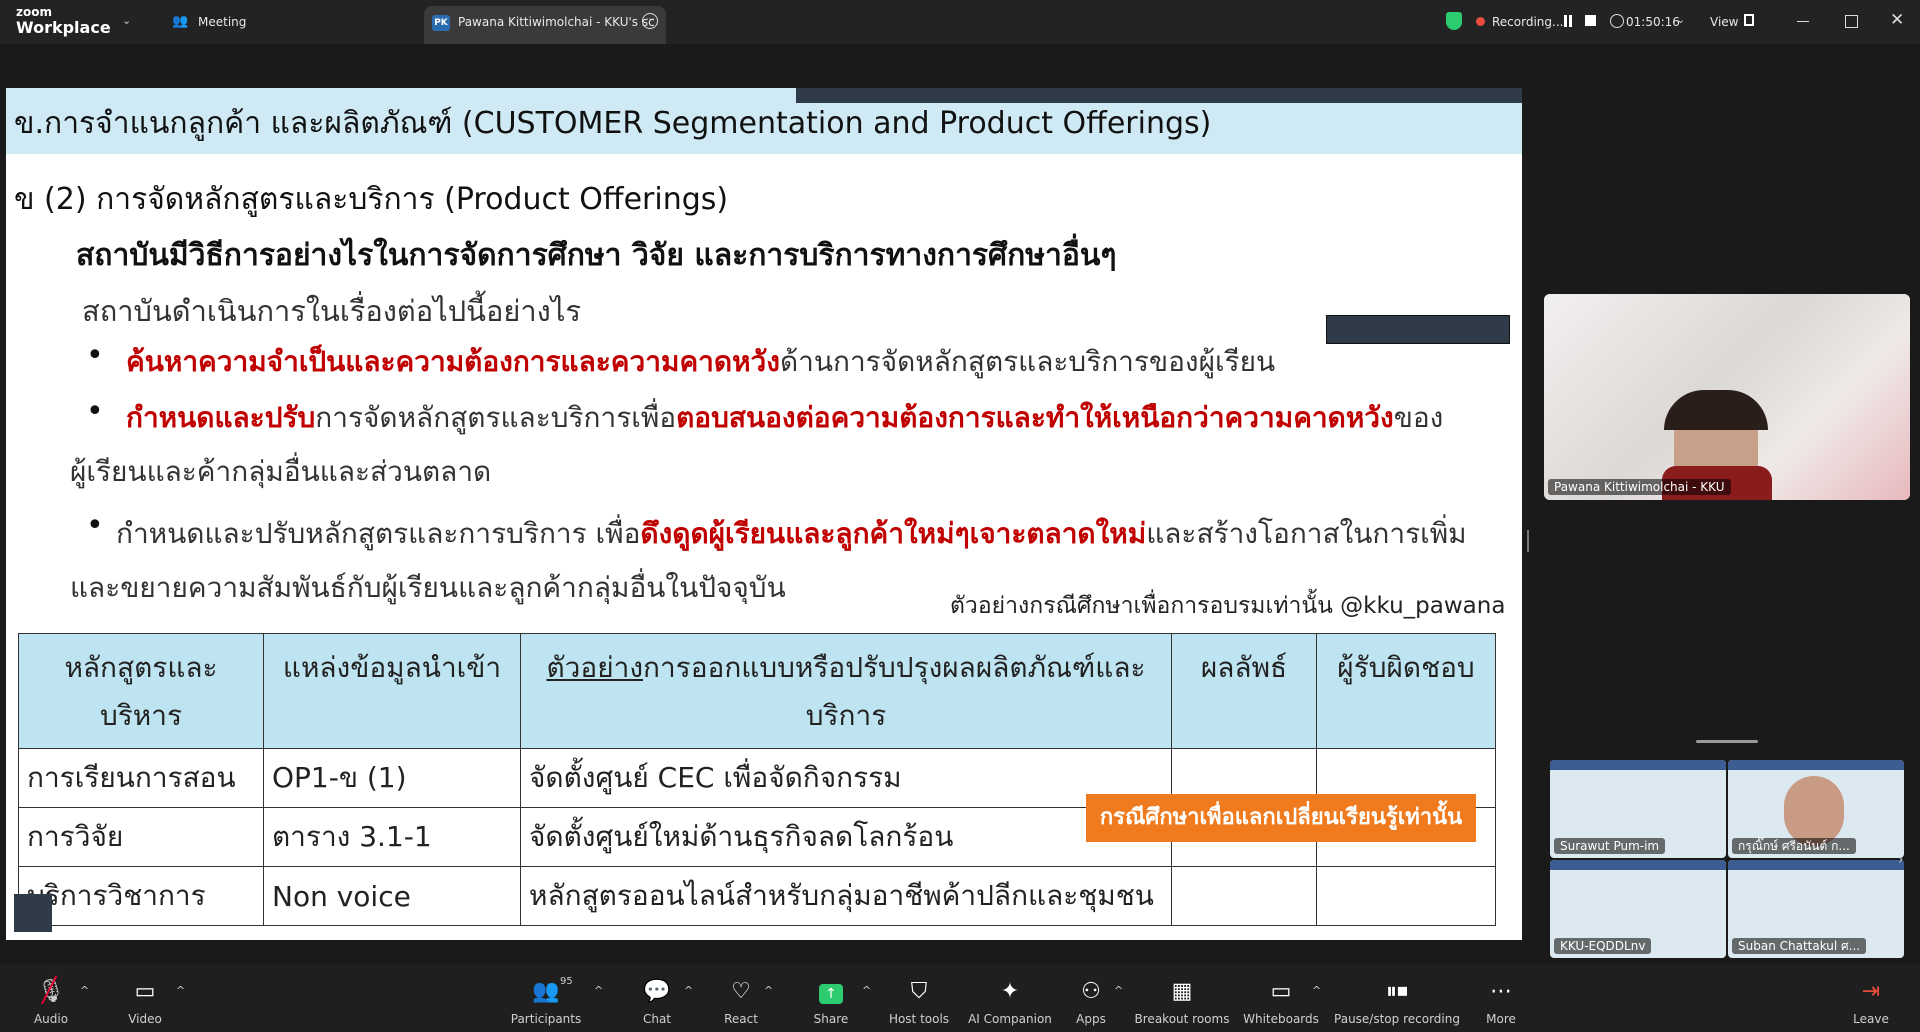  I want to click on apps-caret-icon: ^, so click(1118, 990).